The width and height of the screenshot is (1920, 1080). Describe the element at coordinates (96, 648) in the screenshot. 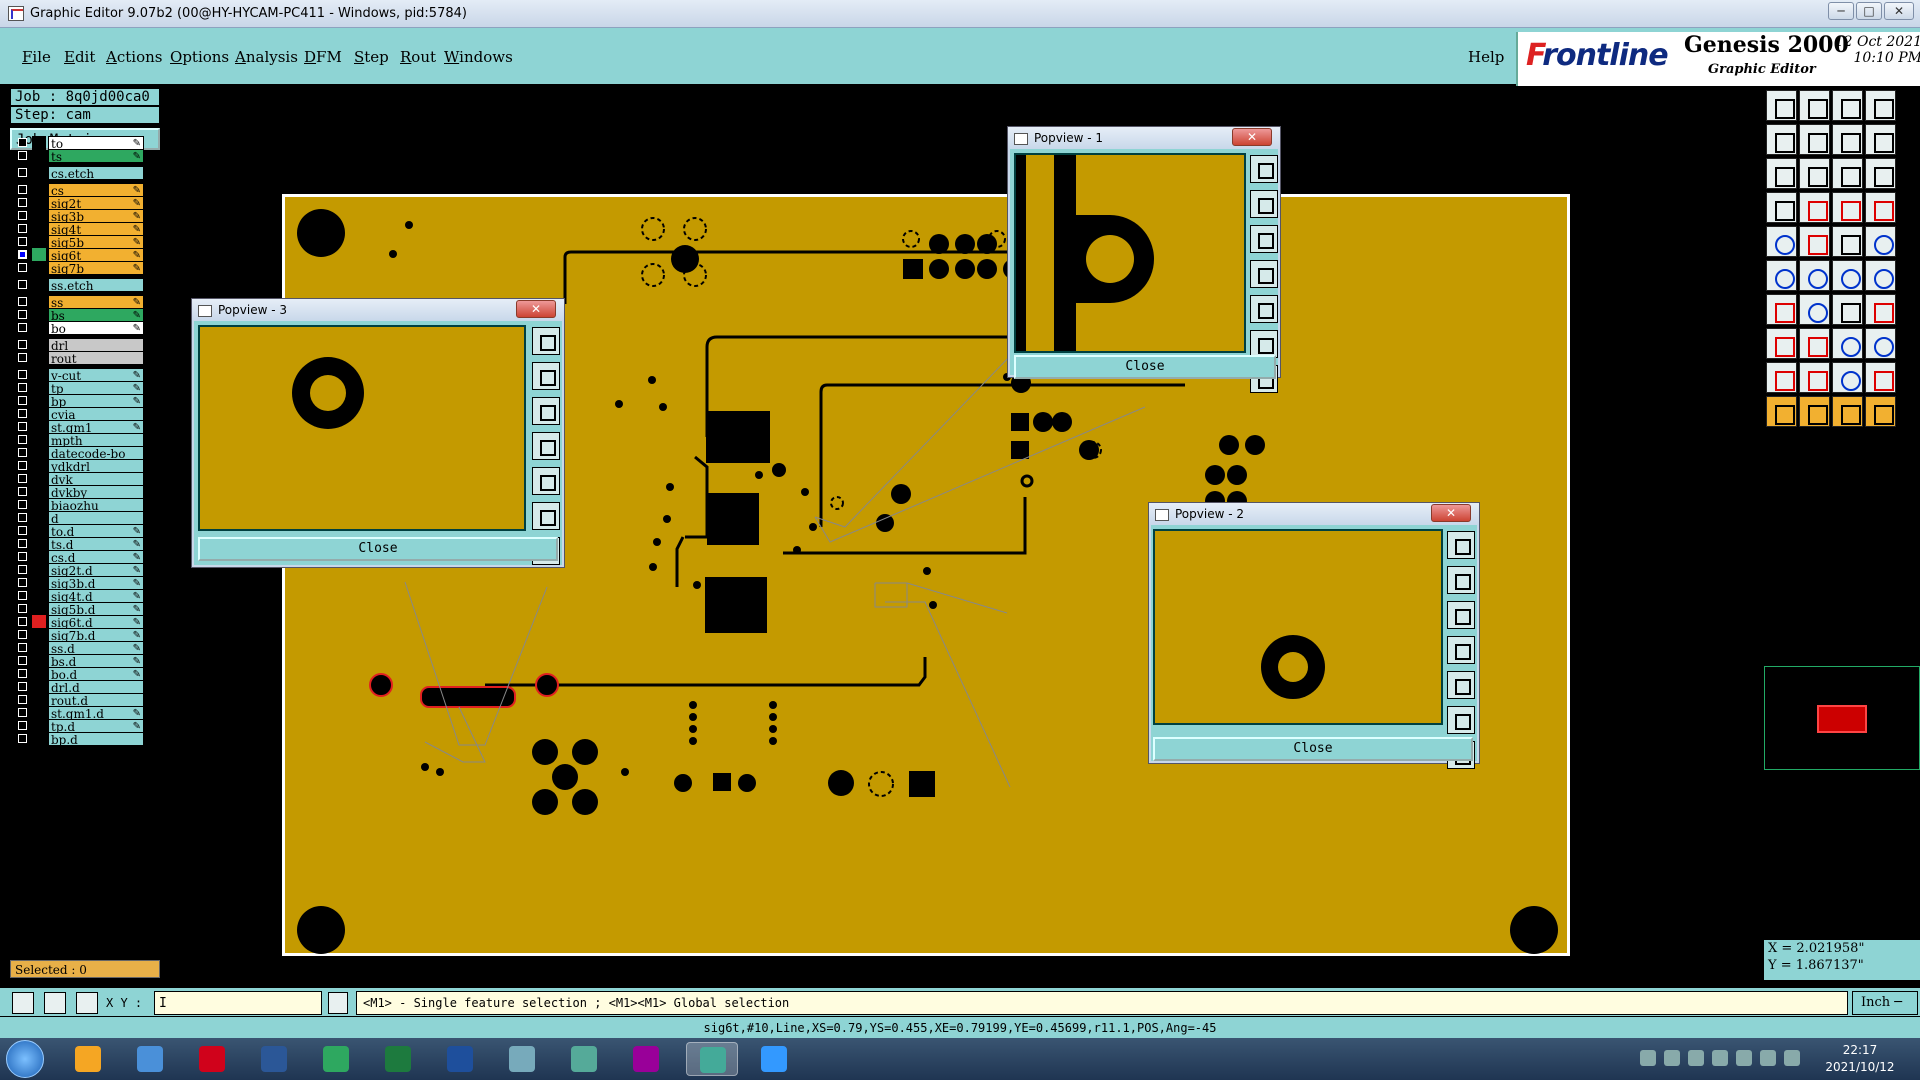

I see `layer-name: ss.d ✎` at that location.